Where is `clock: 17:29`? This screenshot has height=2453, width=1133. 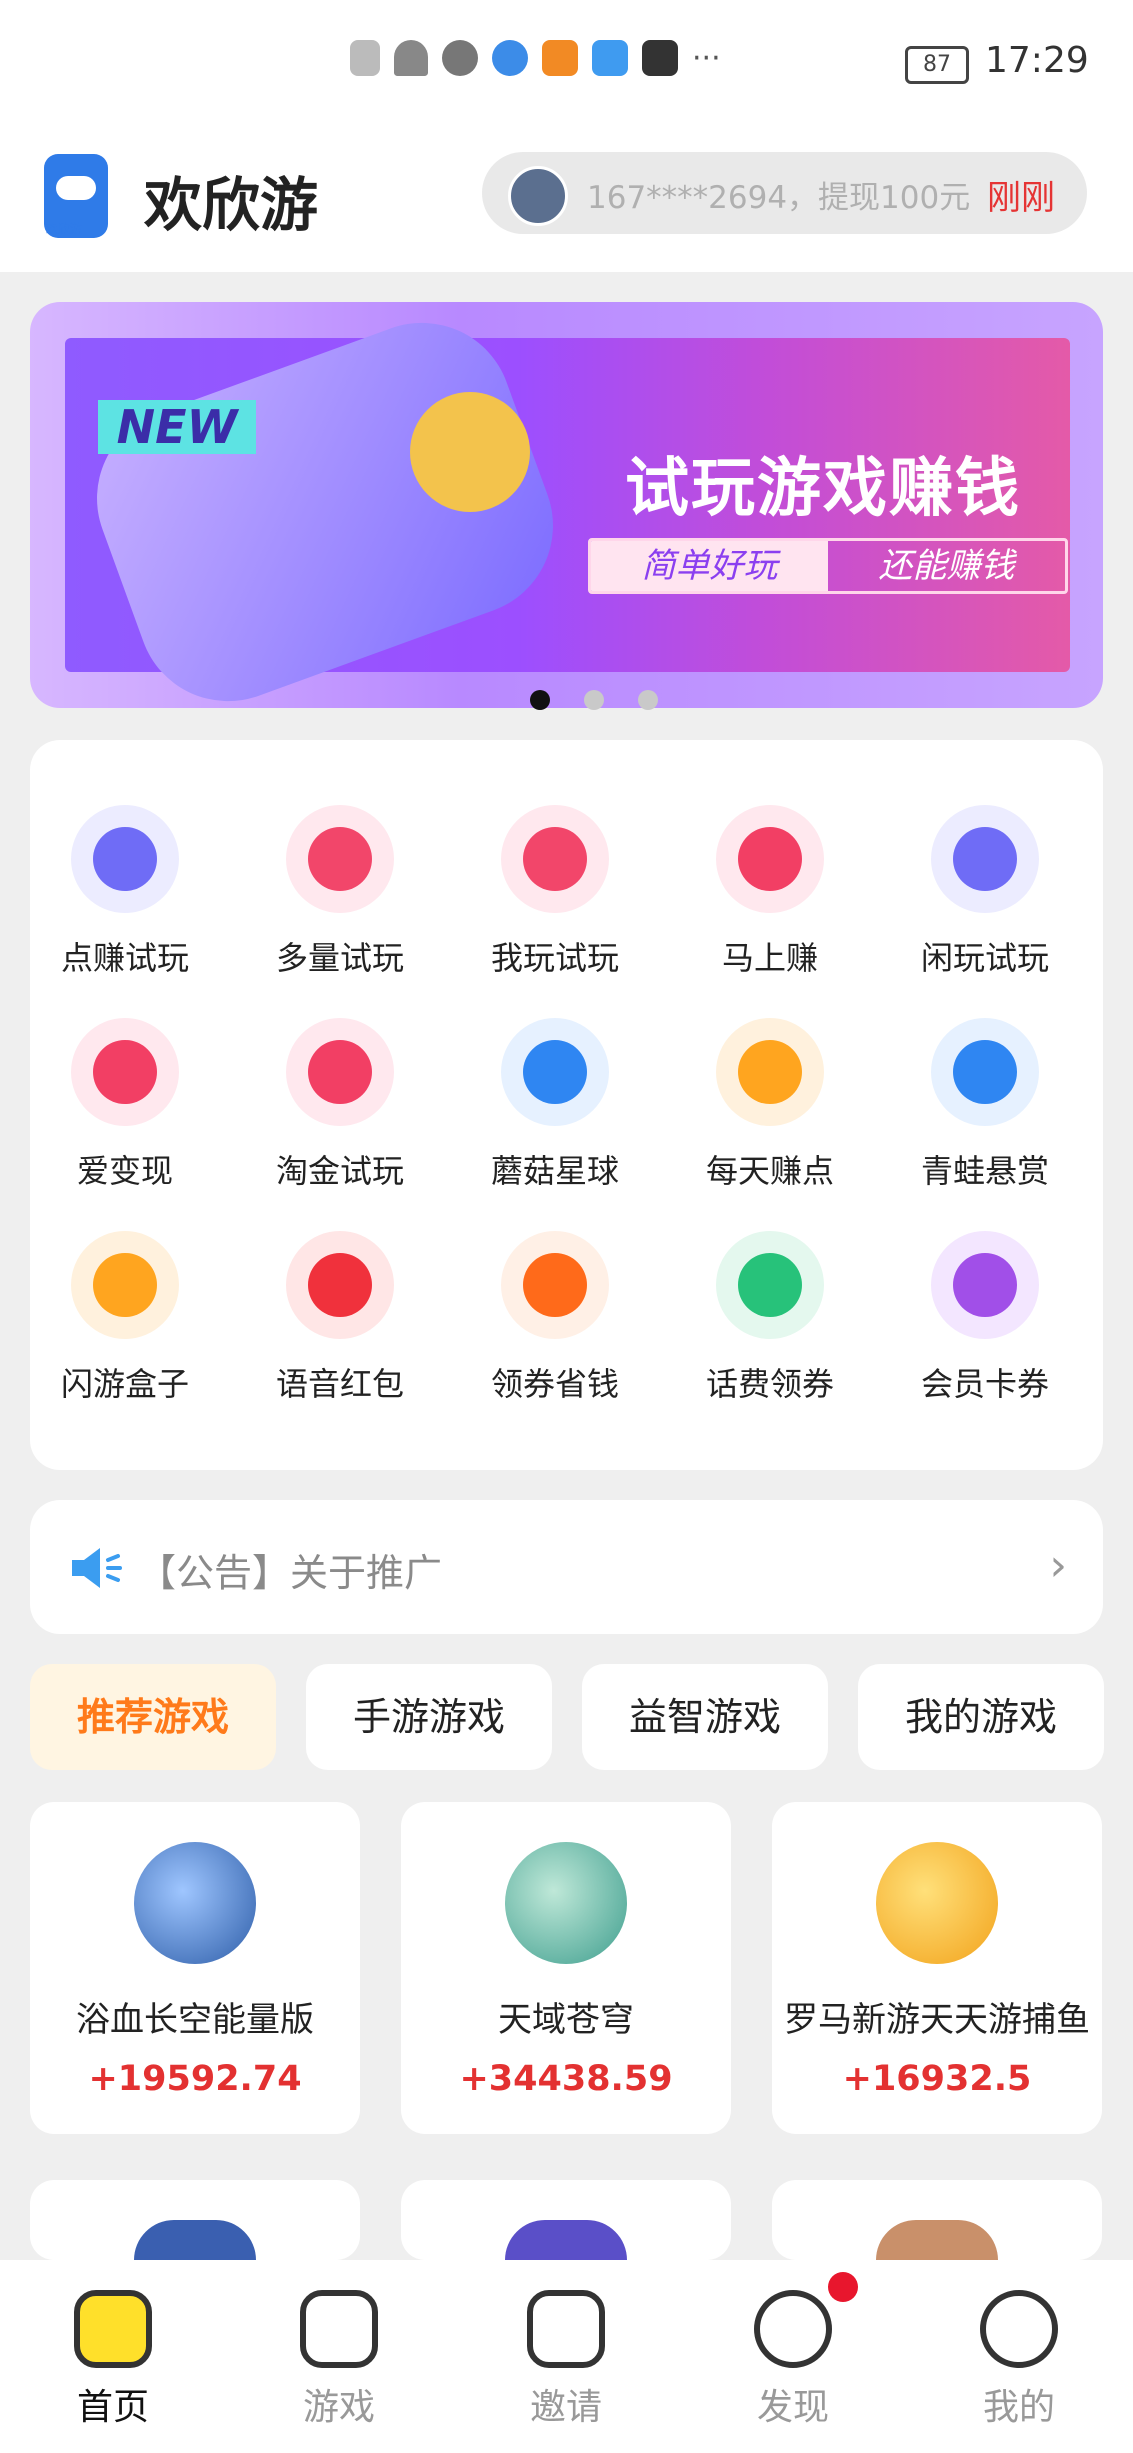 clock: 17:29 is located at coordinates (1037, 60).